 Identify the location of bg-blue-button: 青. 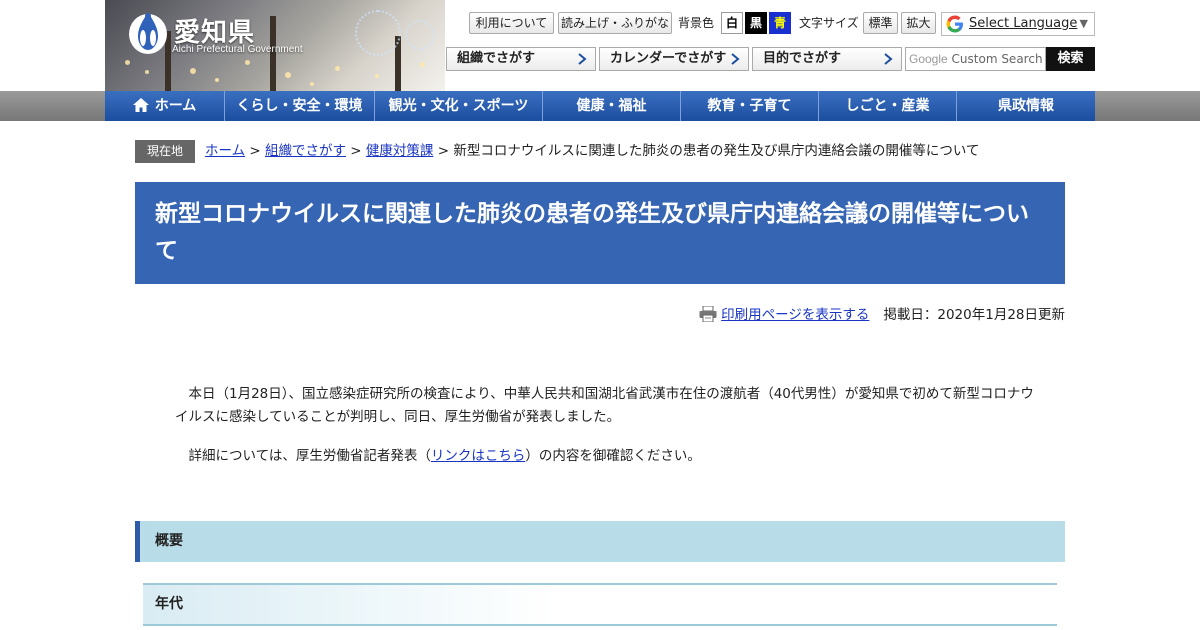
(780, 23).